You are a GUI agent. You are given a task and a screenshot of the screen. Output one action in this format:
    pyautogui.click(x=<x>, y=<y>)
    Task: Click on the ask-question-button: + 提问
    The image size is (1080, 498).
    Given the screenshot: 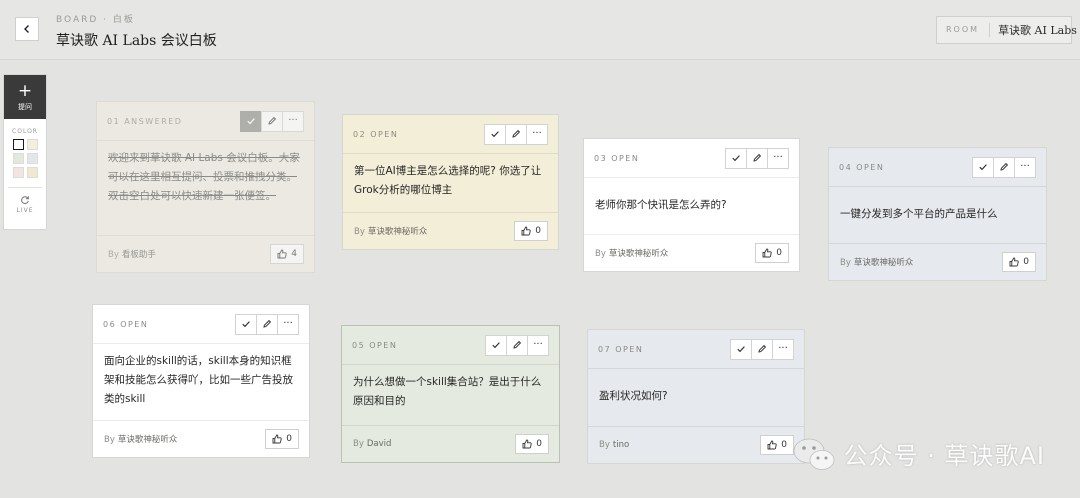 What is the action you would take?
    pyautogui.click(x=25, y=97)
    